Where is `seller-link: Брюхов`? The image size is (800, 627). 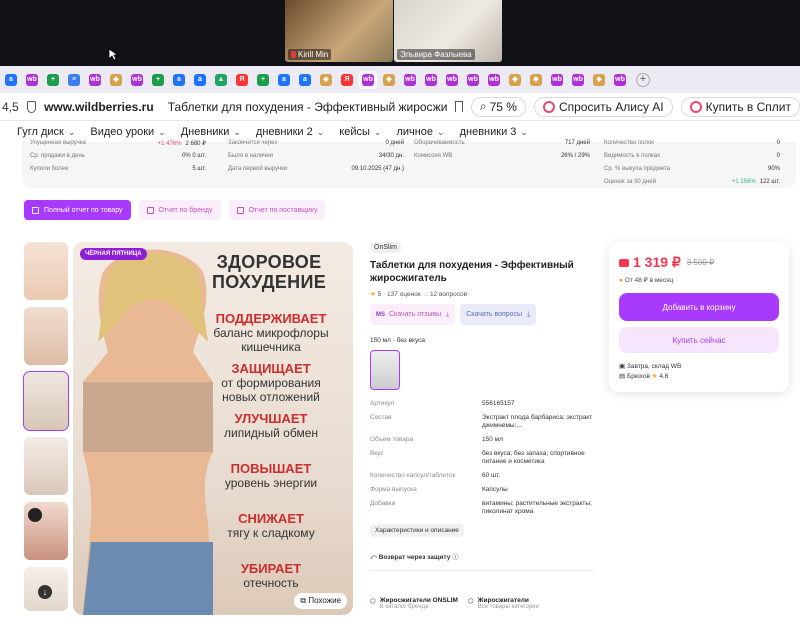
seller-link: Брюхов is located at coordinates (638, 376).